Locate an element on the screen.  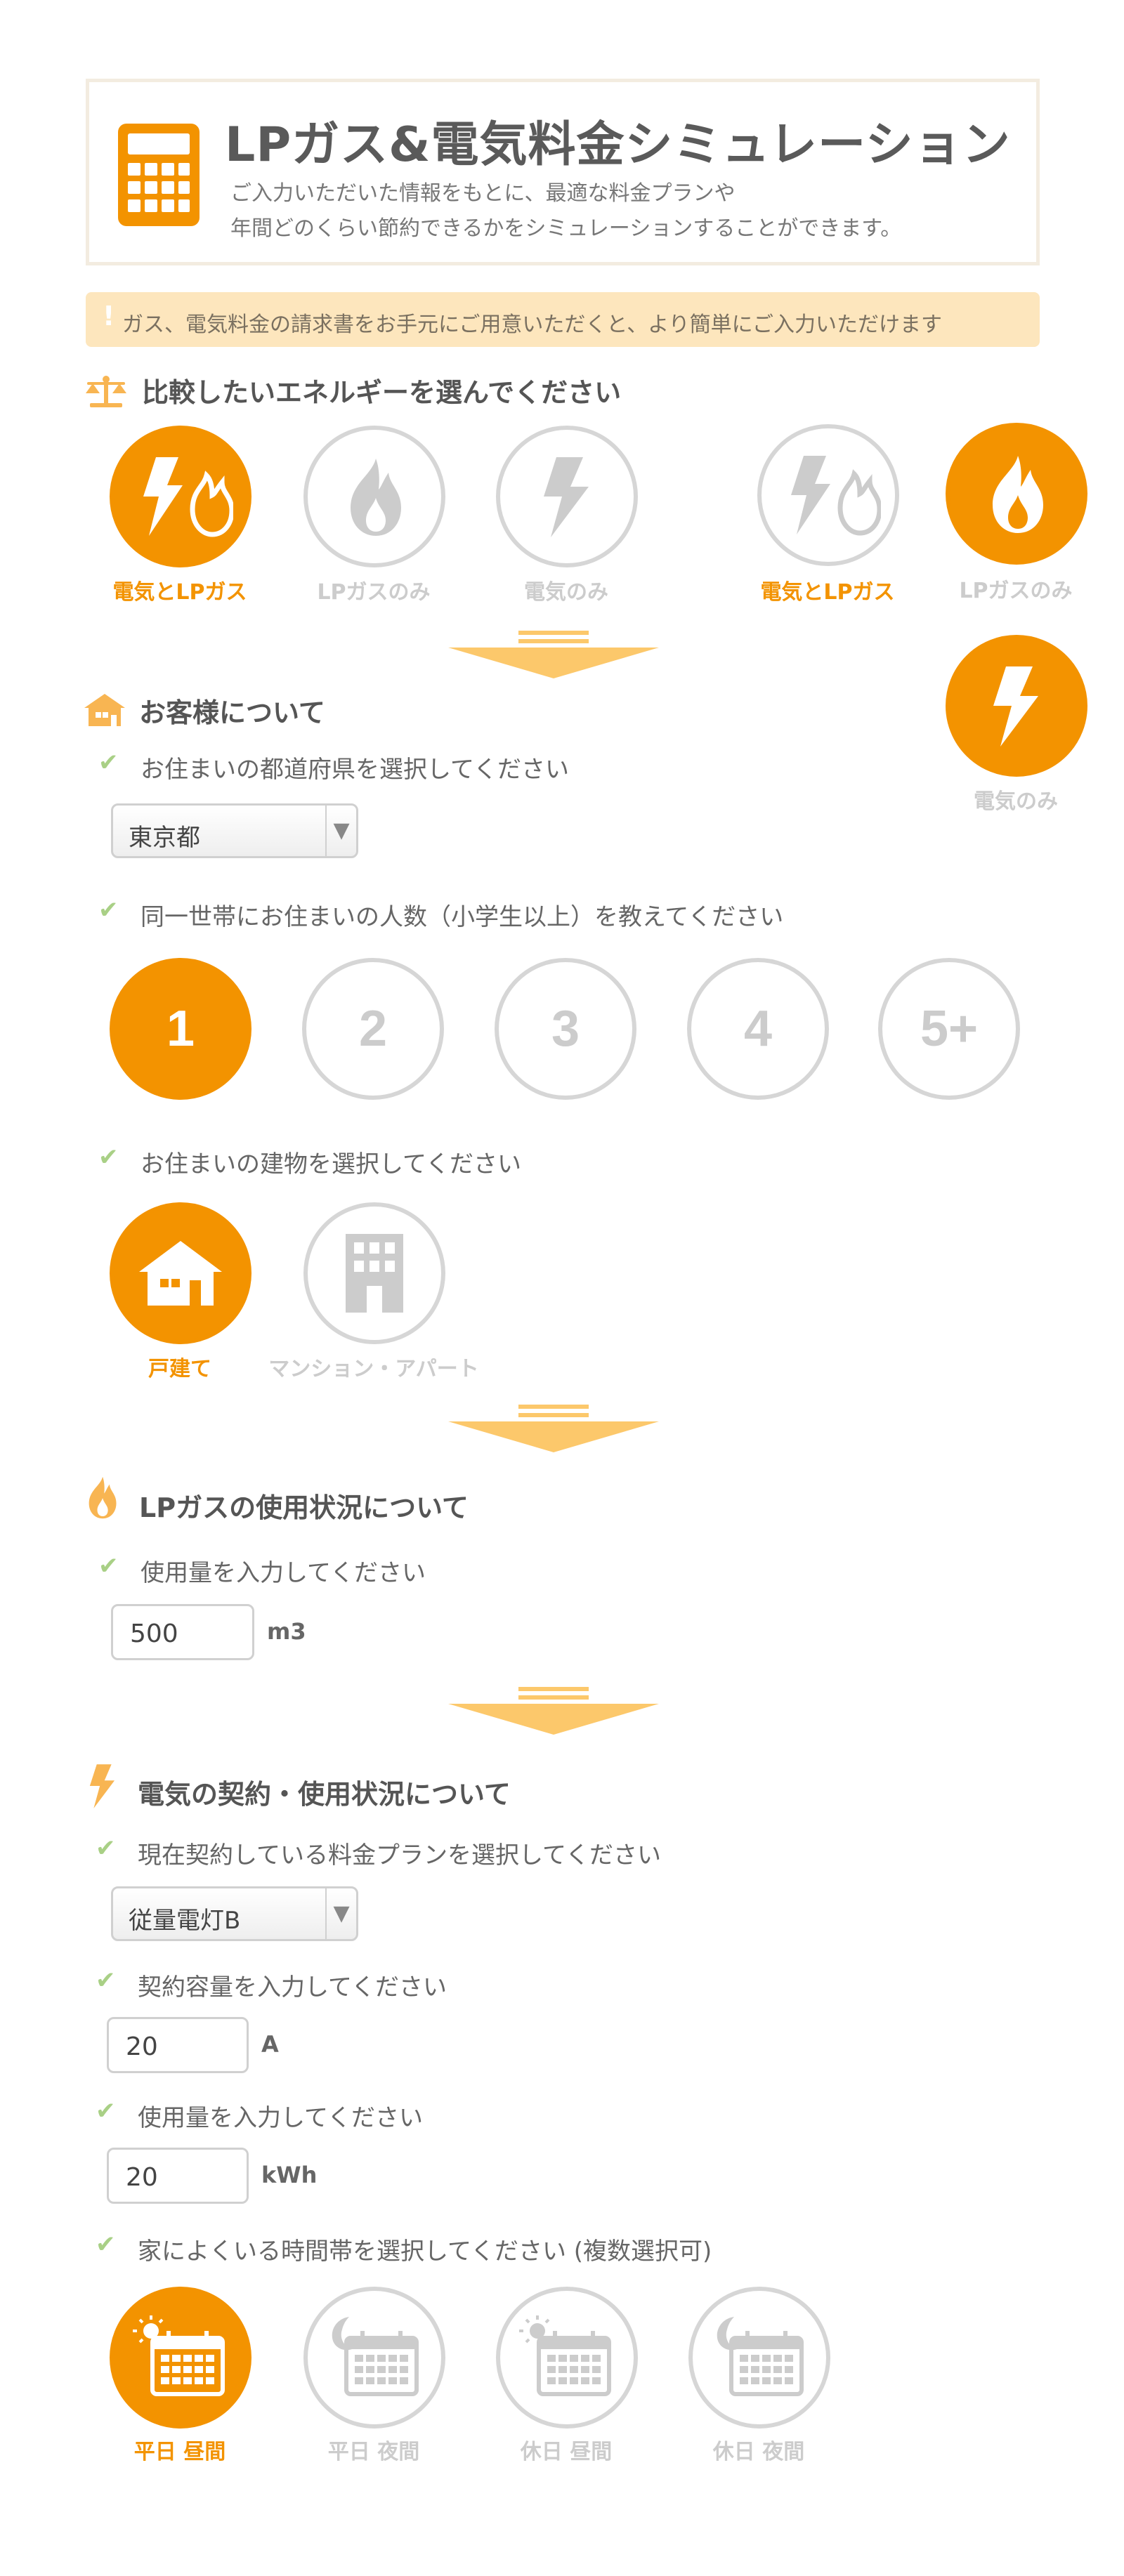
energy-hover-example-gas-only is located at coordinates (1017, 494).